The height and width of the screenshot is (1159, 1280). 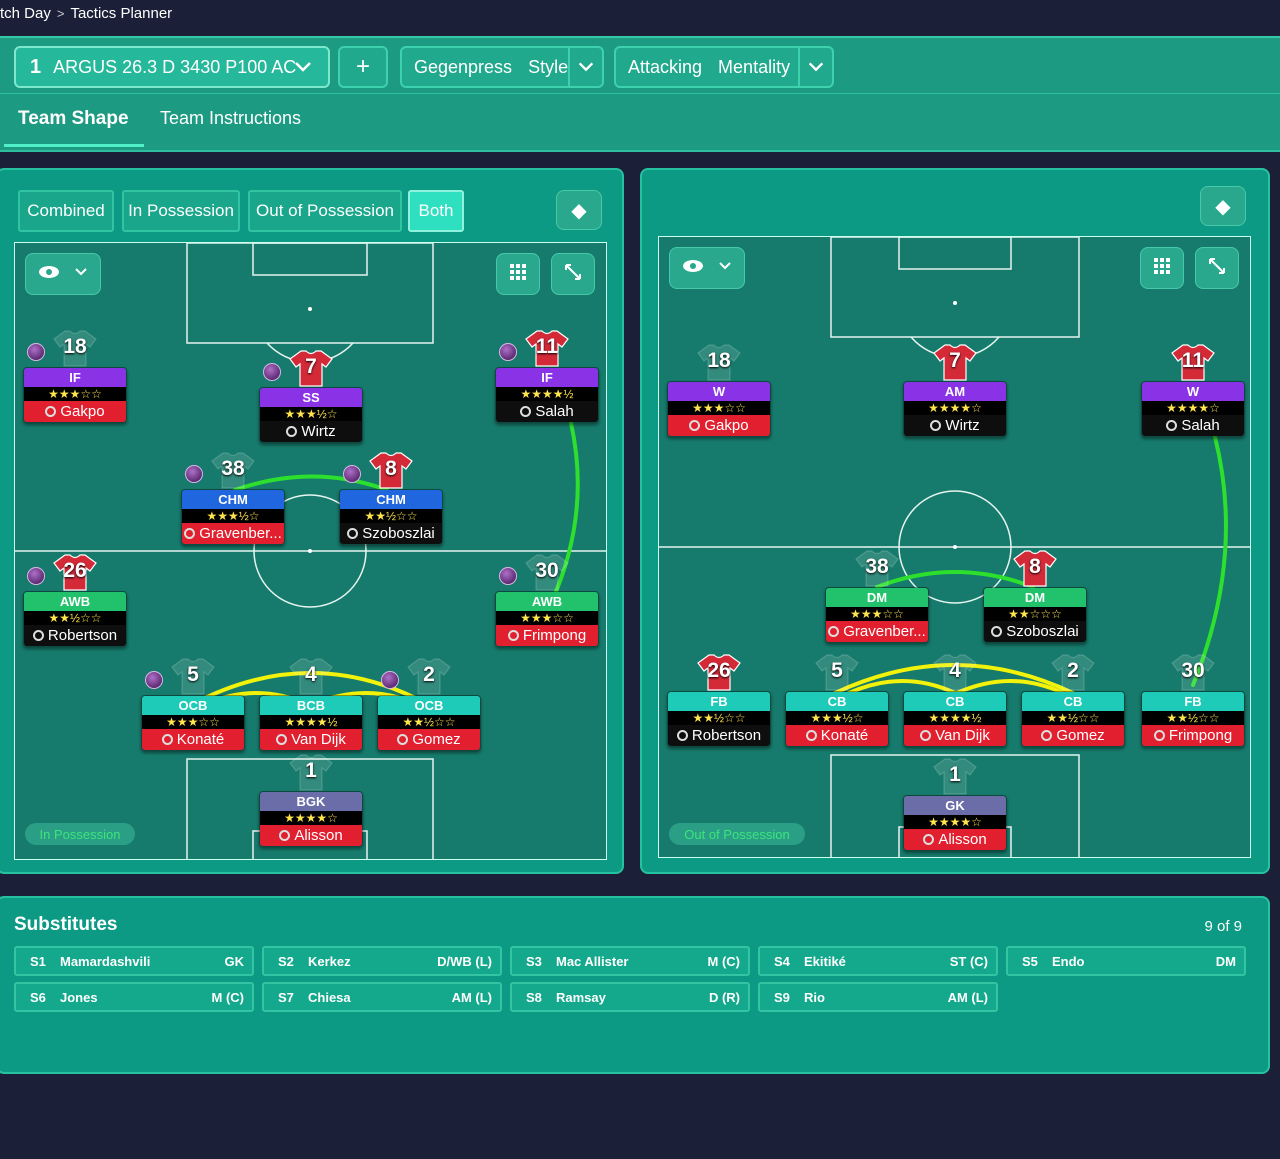 I want to click on player-card: DM ★★☆☆☆ Szoboszlai, so click(x=1035, y=615).